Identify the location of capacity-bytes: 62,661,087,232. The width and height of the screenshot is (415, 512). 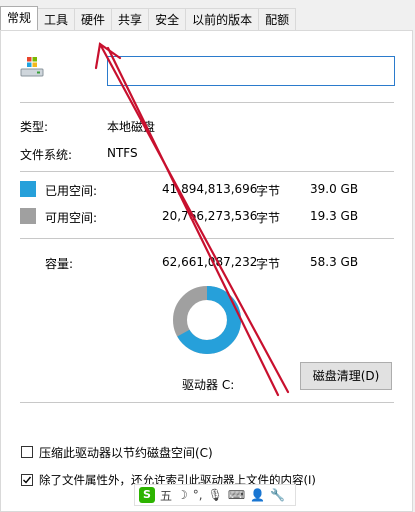
(210, 262).